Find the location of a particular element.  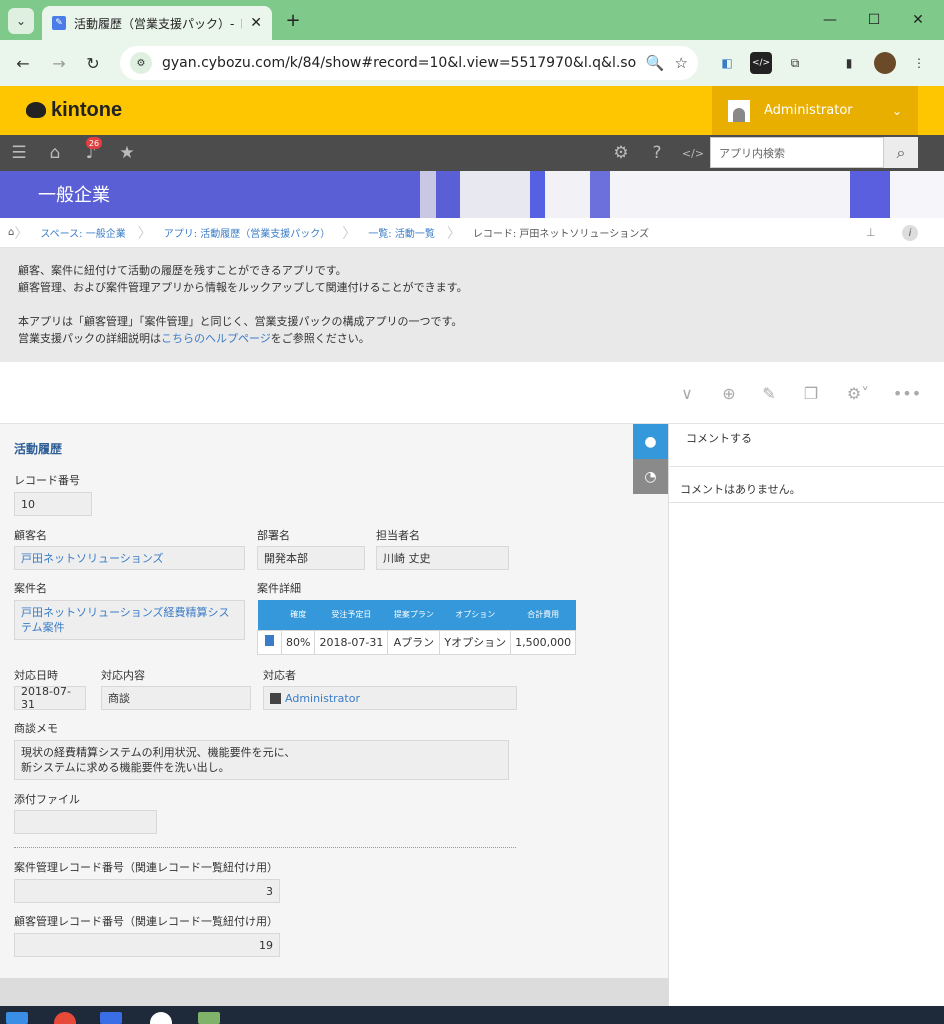

attachment-label: 添付ファイル is located at coordinates (47, 799).